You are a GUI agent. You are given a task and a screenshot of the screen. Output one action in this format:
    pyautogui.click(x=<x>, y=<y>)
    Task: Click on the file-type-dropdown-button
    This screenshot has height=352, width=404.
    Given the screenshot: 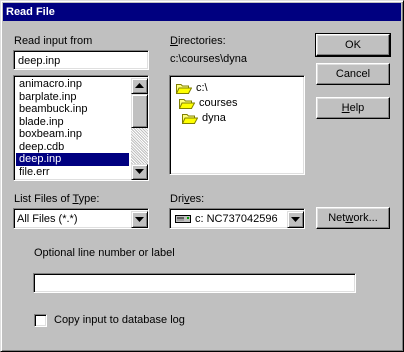 What is the action you would take?
    pyautogui.click(x=139, y=219)
    